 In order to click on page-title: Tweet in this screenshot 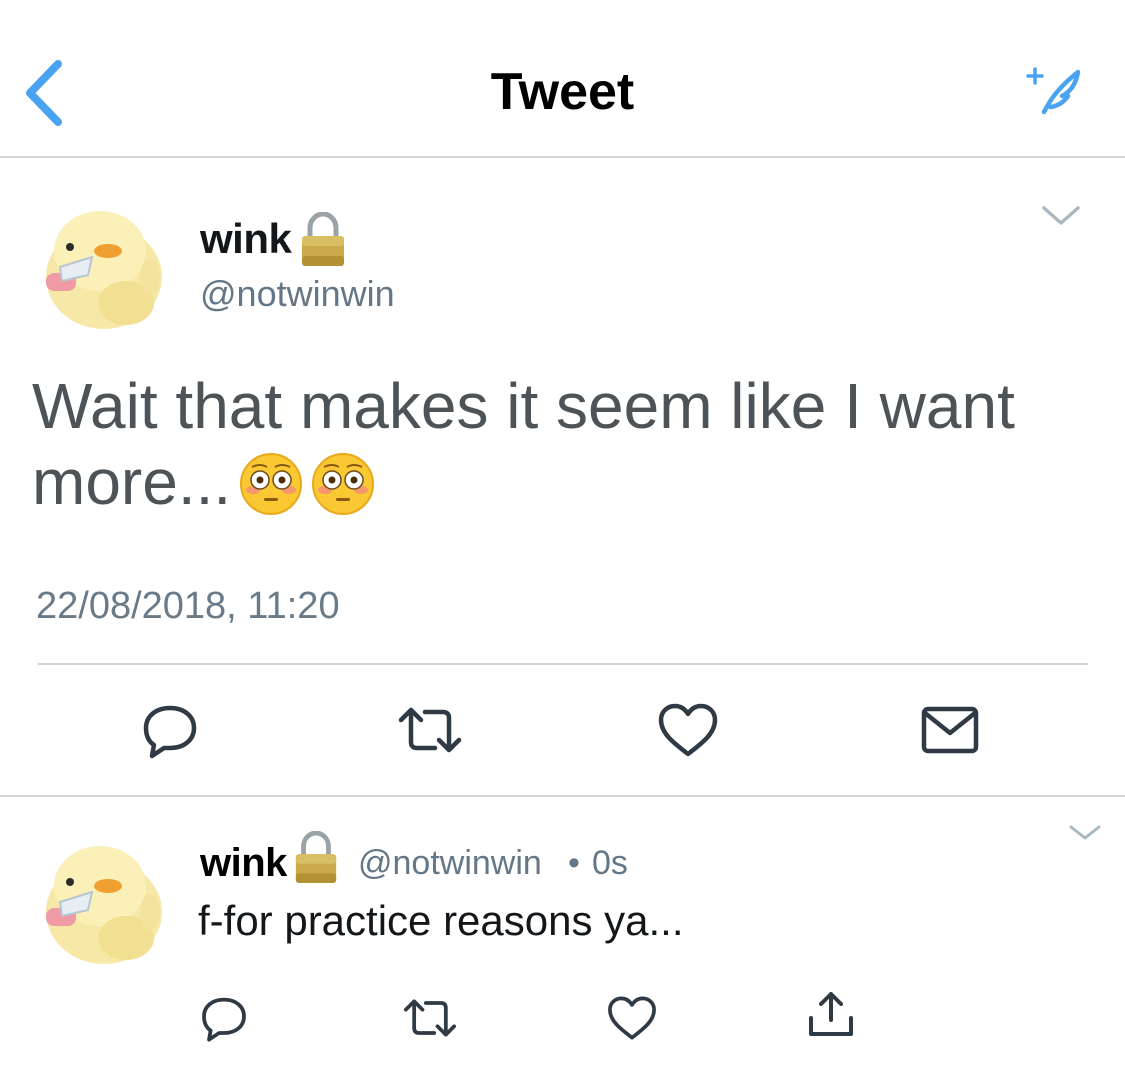, I will do `click(562, 92)`.